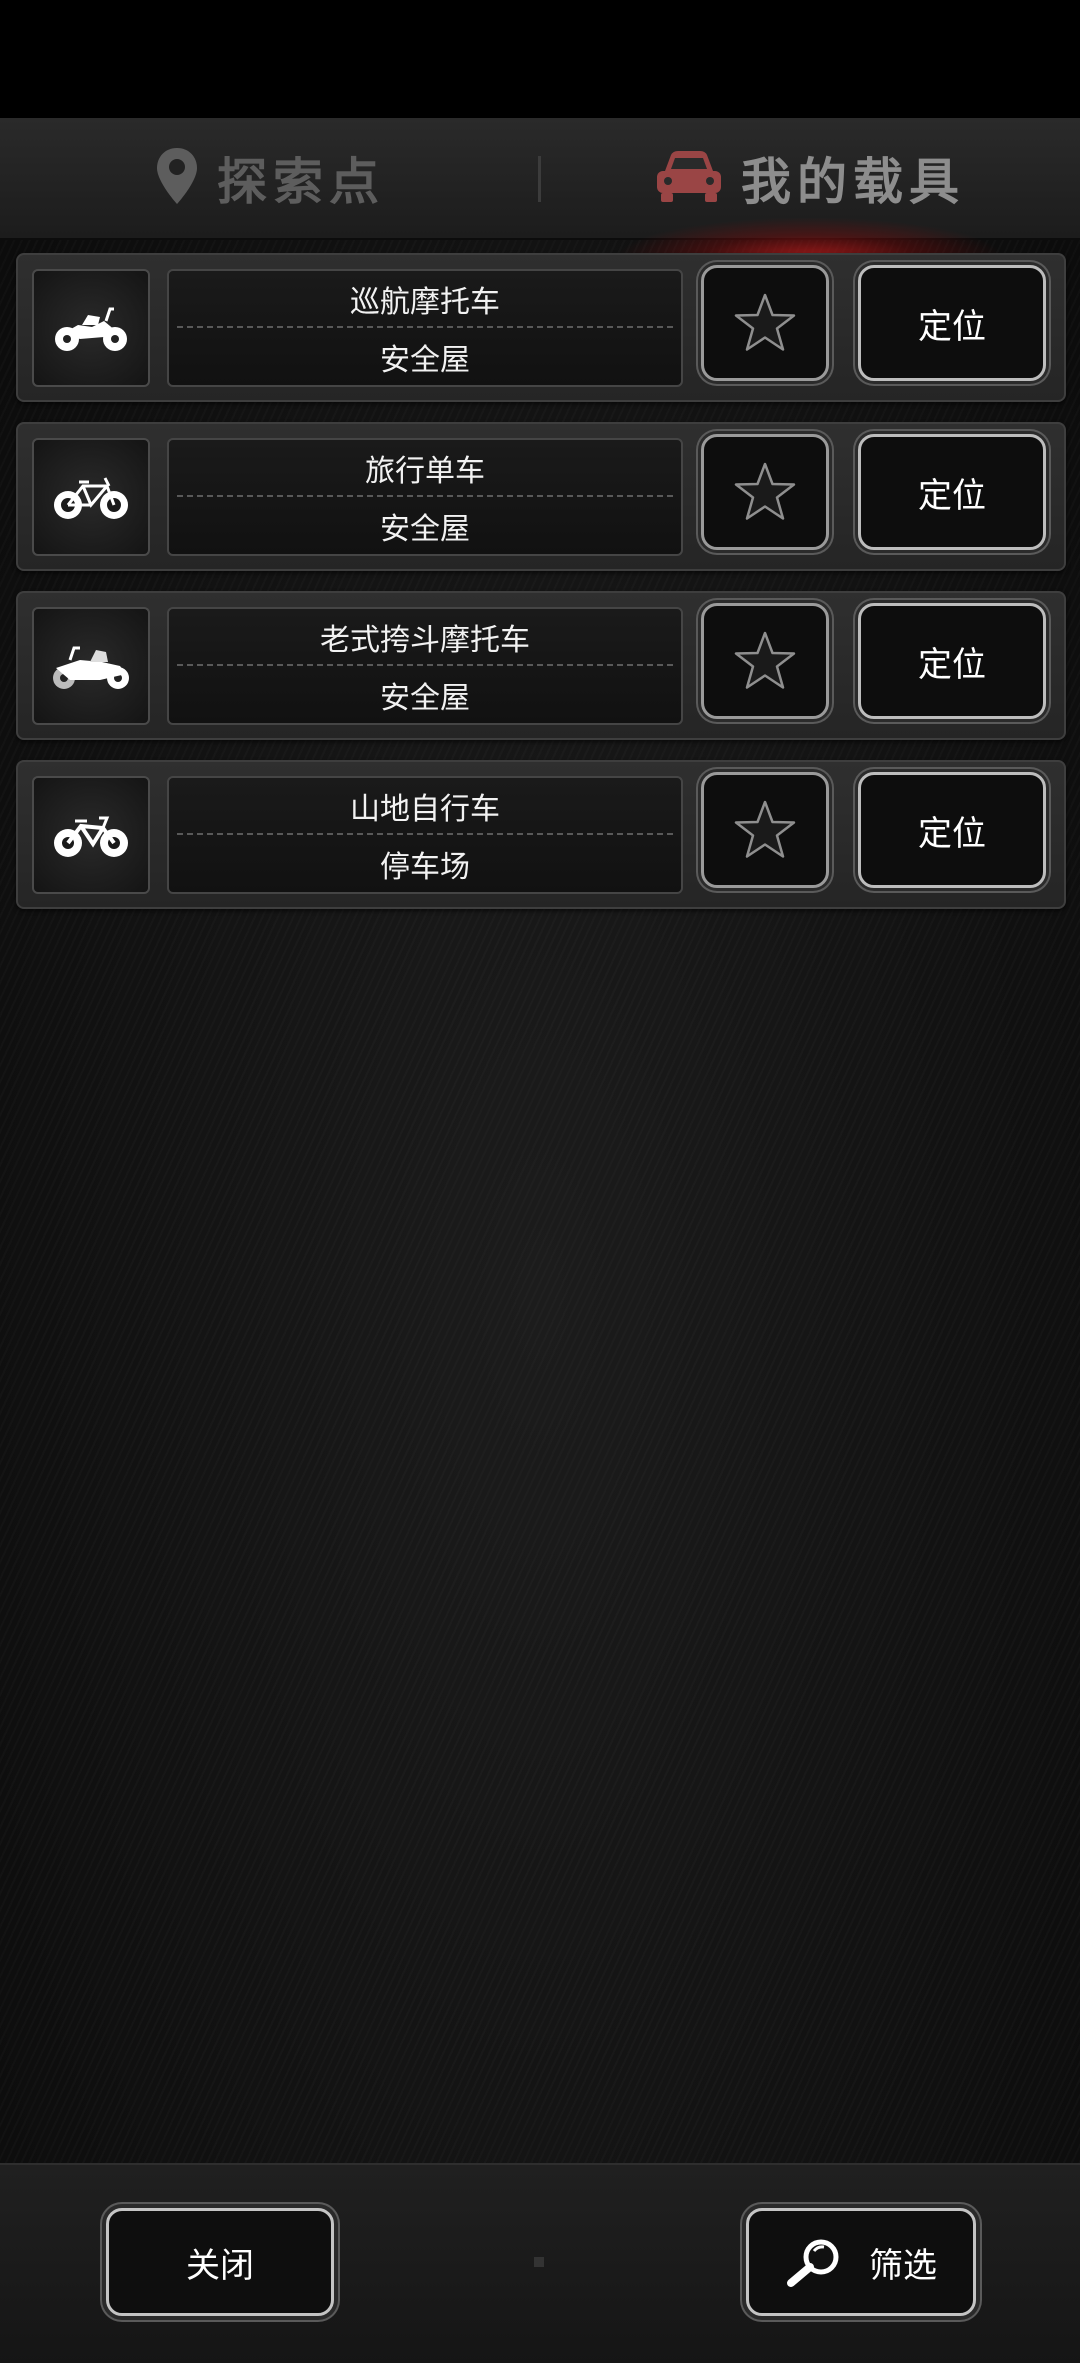 This screenshot has width=1080, height=2363. I want to click on active-tab-glow, so click(810, 238).